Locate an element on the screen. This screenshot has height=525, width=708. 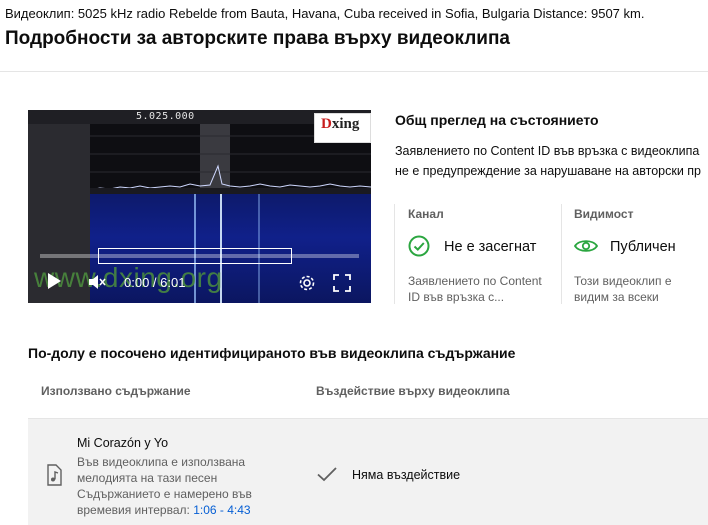
check-icon is located at coordinates (327, 476).